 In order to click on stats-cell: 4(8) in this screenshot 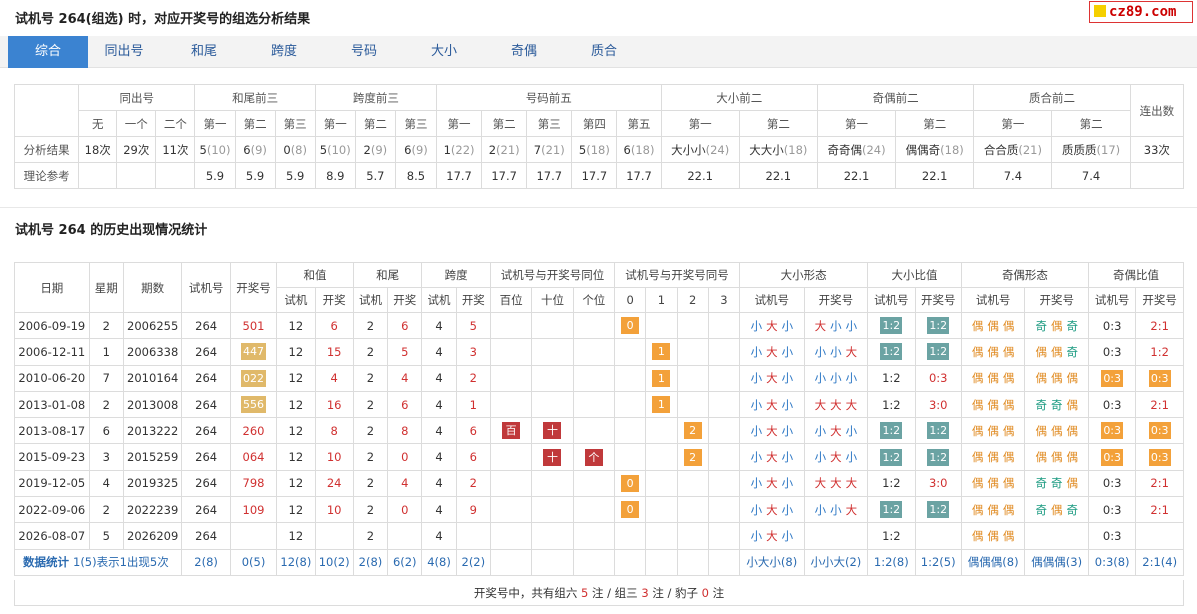, I will do `click(439, 562)`.